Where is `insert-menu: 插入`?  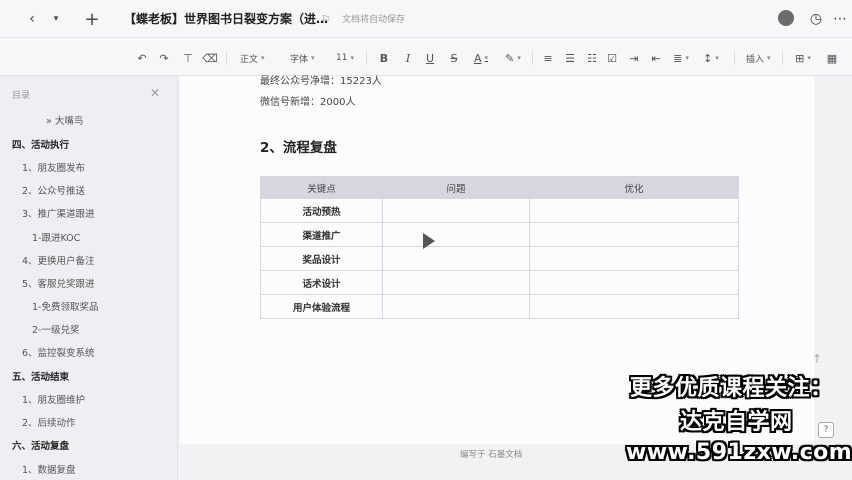
insert-menu: 插入 is located at coordinates (758, 58).